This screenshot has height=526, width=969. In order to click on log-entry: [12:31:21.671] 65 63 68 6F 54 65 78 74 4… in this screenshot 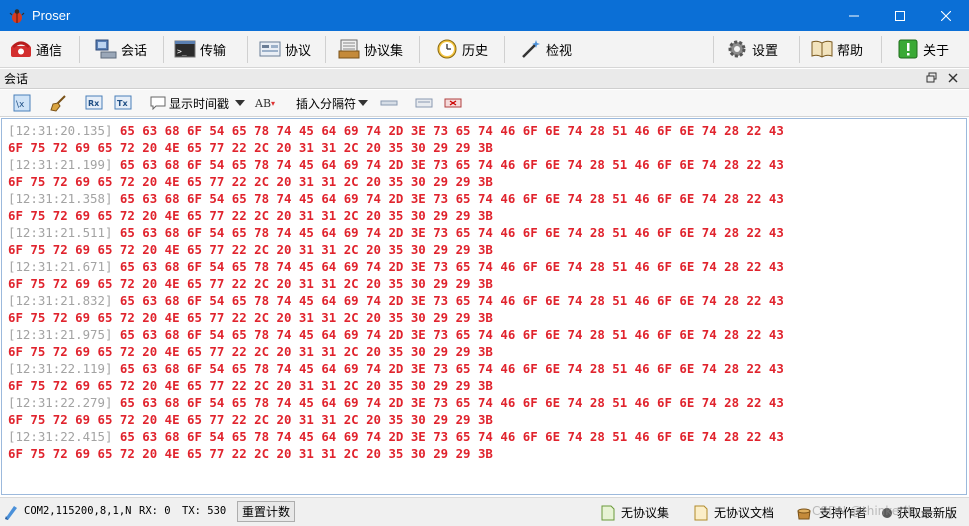, I will do `click(487, 266)`.